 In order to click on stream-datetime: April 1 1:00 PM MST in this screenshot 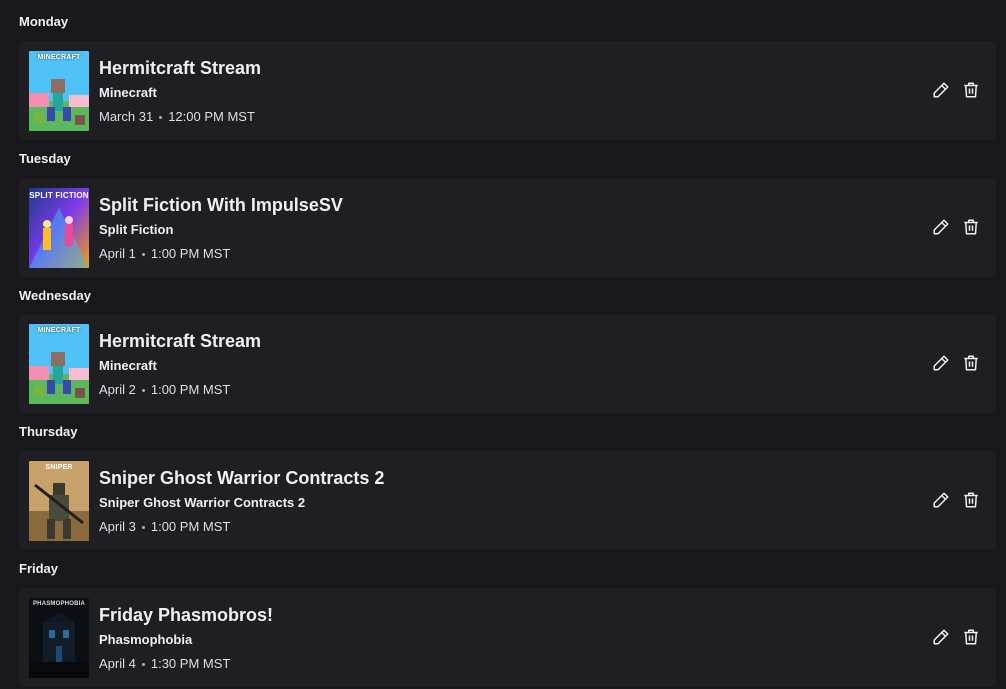, I will do `click(164, 253)`.